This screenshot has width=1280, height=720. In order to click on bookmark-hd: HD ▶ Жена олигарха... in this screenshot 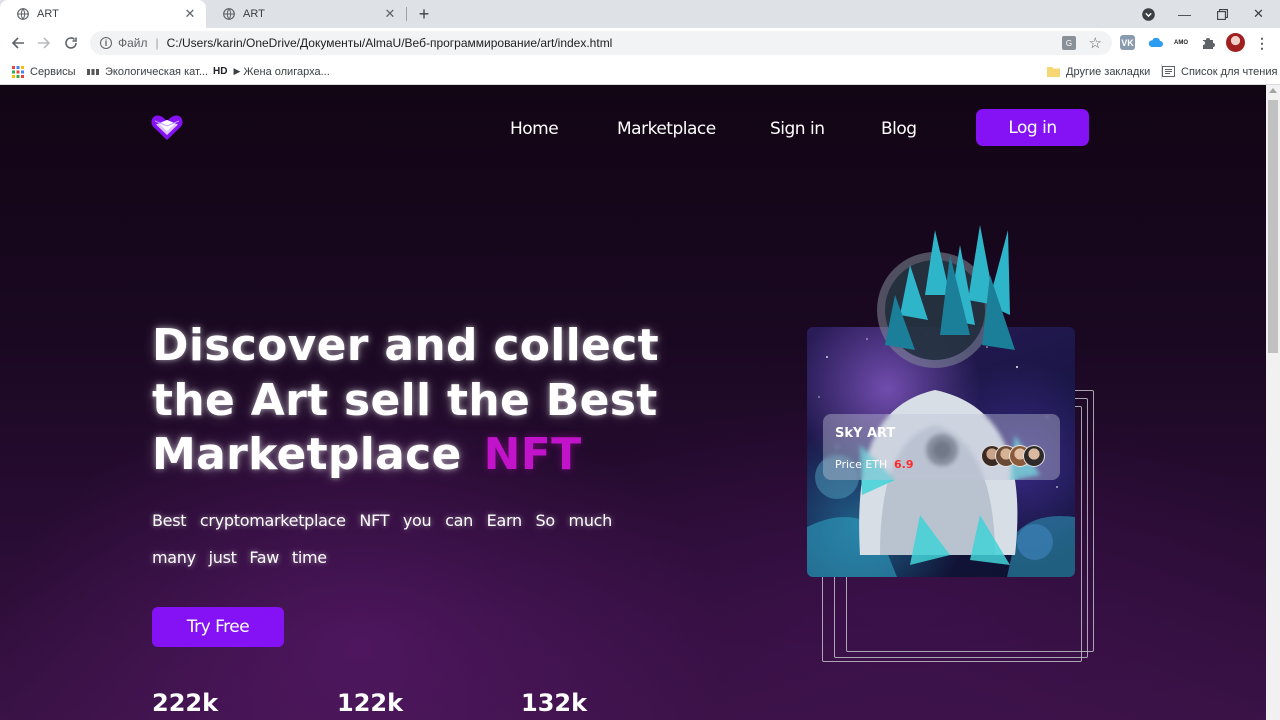, I will do `click(271, 71)`.